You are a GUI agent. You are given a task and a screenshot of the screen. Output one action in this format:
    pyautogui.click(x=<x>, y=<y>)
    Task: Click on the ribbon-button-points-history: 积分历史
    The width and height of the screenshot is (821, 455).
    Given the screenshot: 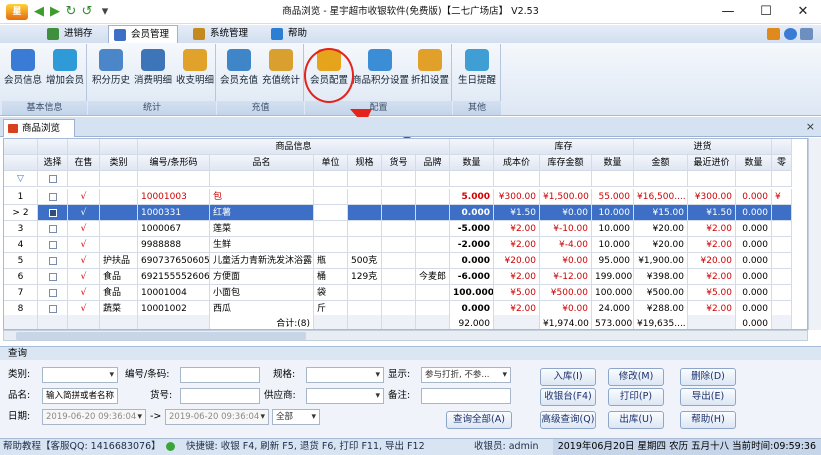 What is the action you would take?
    pyautogui.click(x=111, y=73)
    